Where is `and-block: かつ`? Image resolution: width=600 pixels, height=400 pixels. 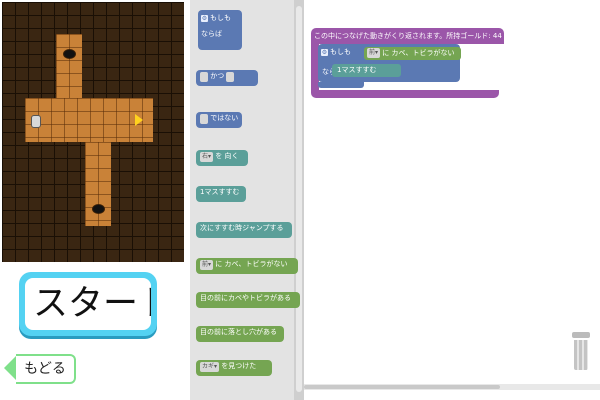 and-block: かつ is located at coordinates (227, 78).